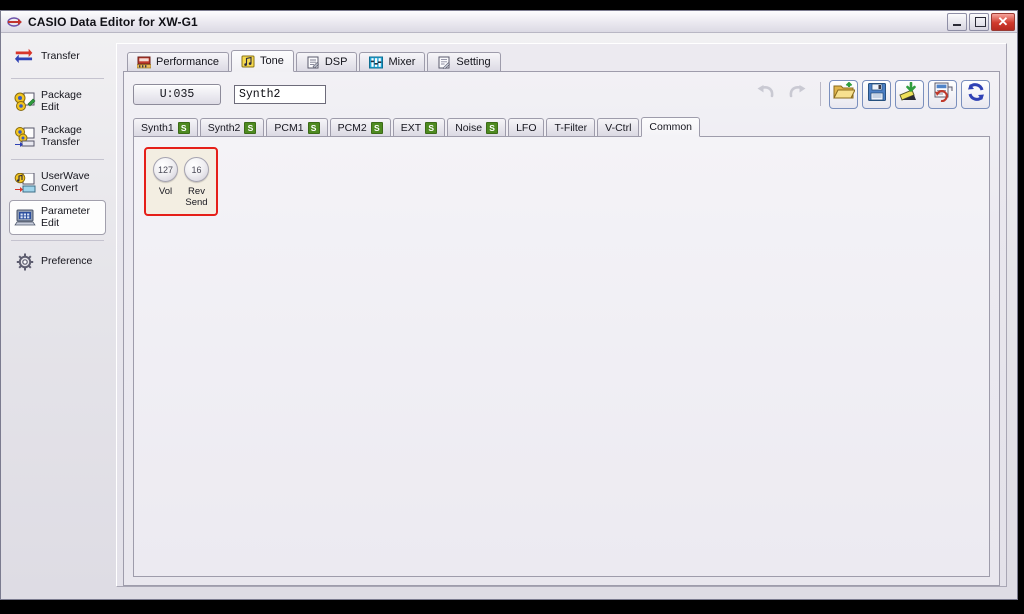 The height and width of the screenshot is (614, 1024). I want to click on sub-tab-common: Common, so click(671, 127).